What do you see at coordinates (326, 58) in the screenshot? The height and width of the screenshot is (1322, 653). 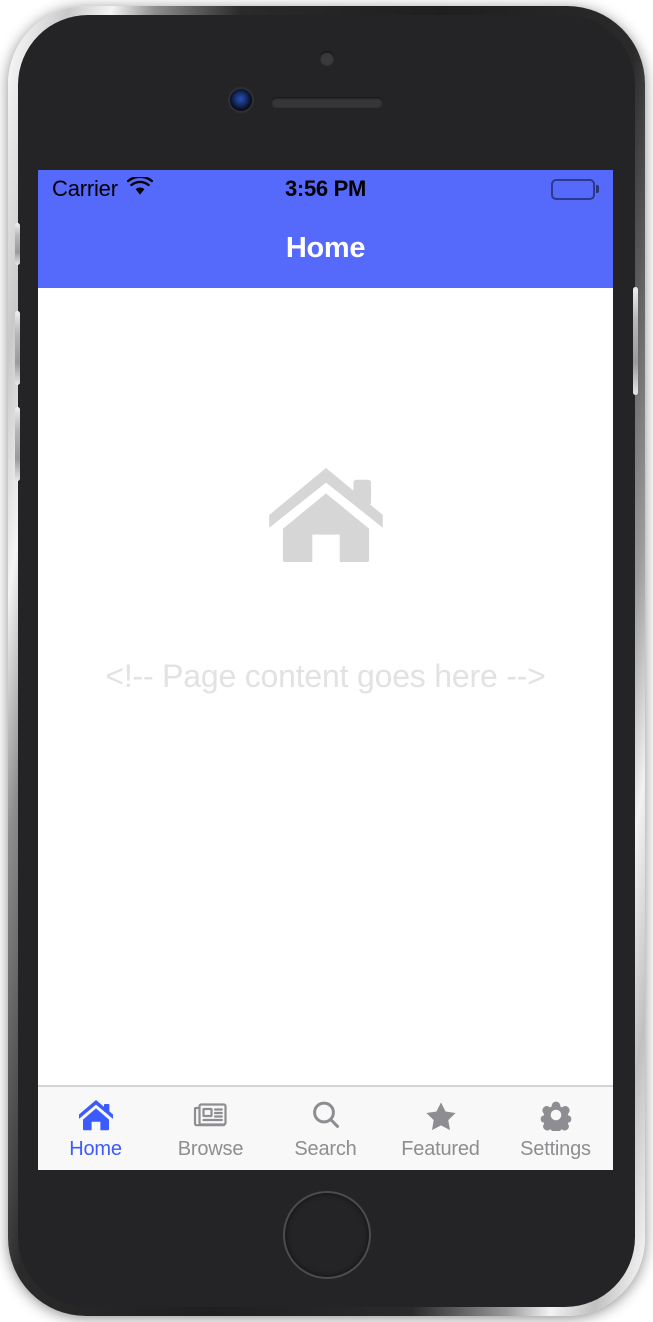 I see `proximity-sensor` at bounding box center [326, 58].